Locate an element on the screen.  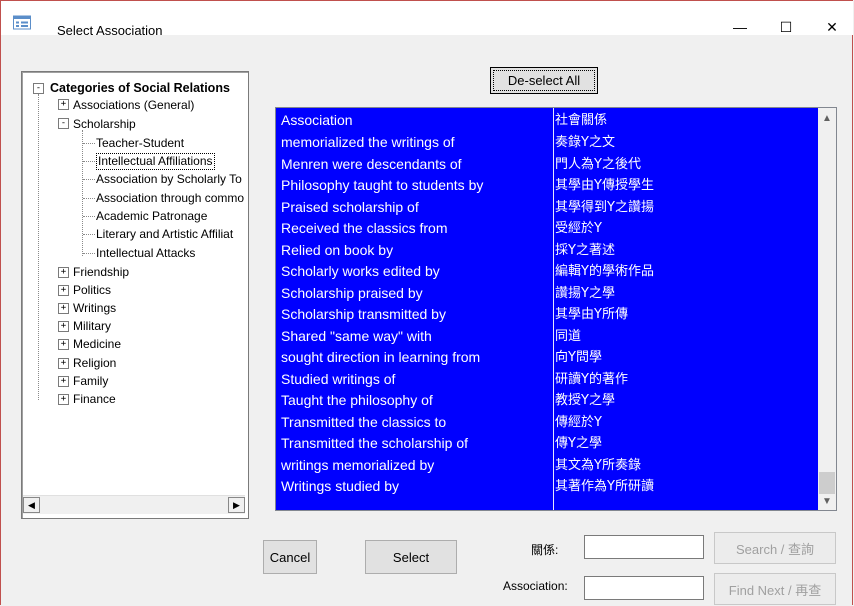
association-search-input is located at coordinates (644, 588).